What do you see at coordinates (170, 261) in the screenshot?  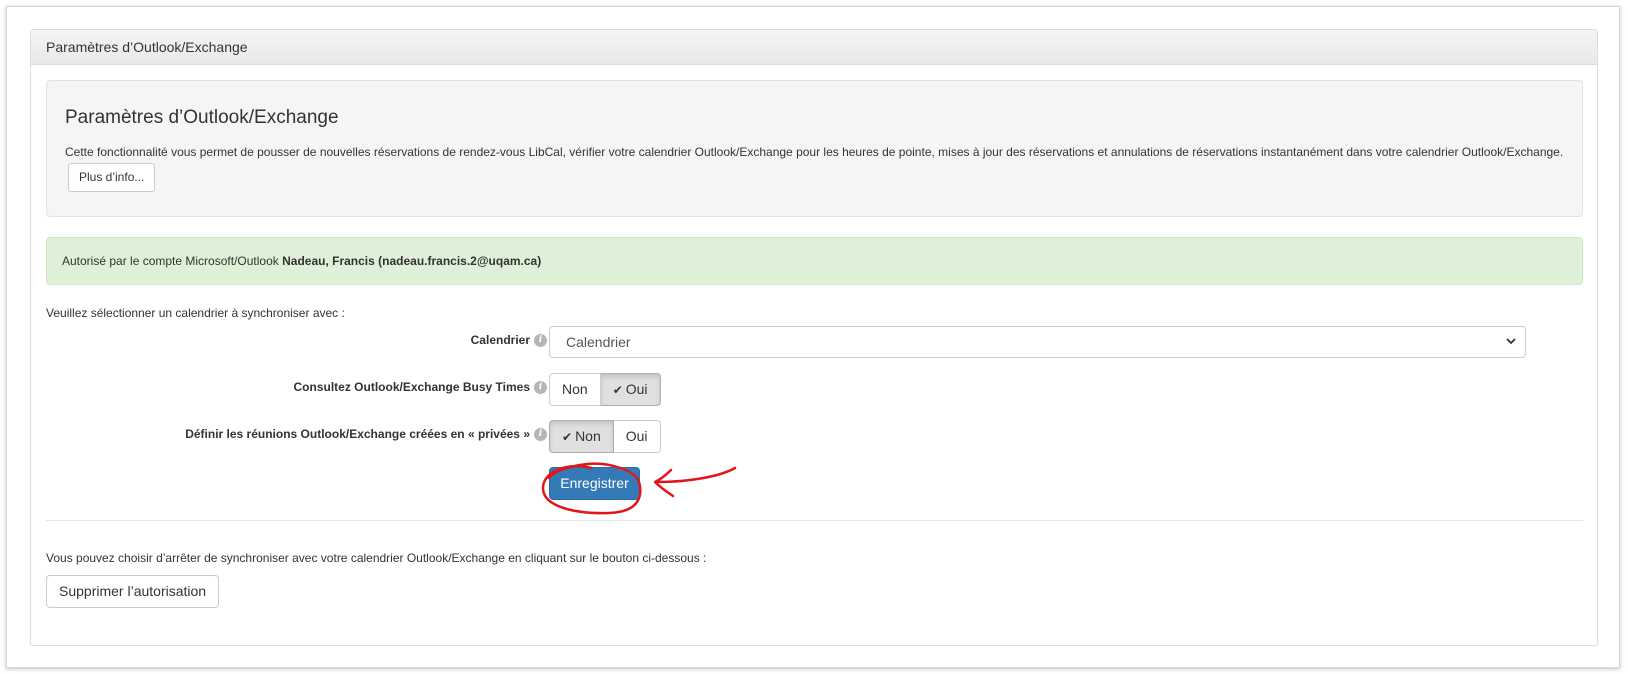 I see `alert-prefix: Autorisé par le compte Microsoft/Outlook` at bounding box center [170, 261].